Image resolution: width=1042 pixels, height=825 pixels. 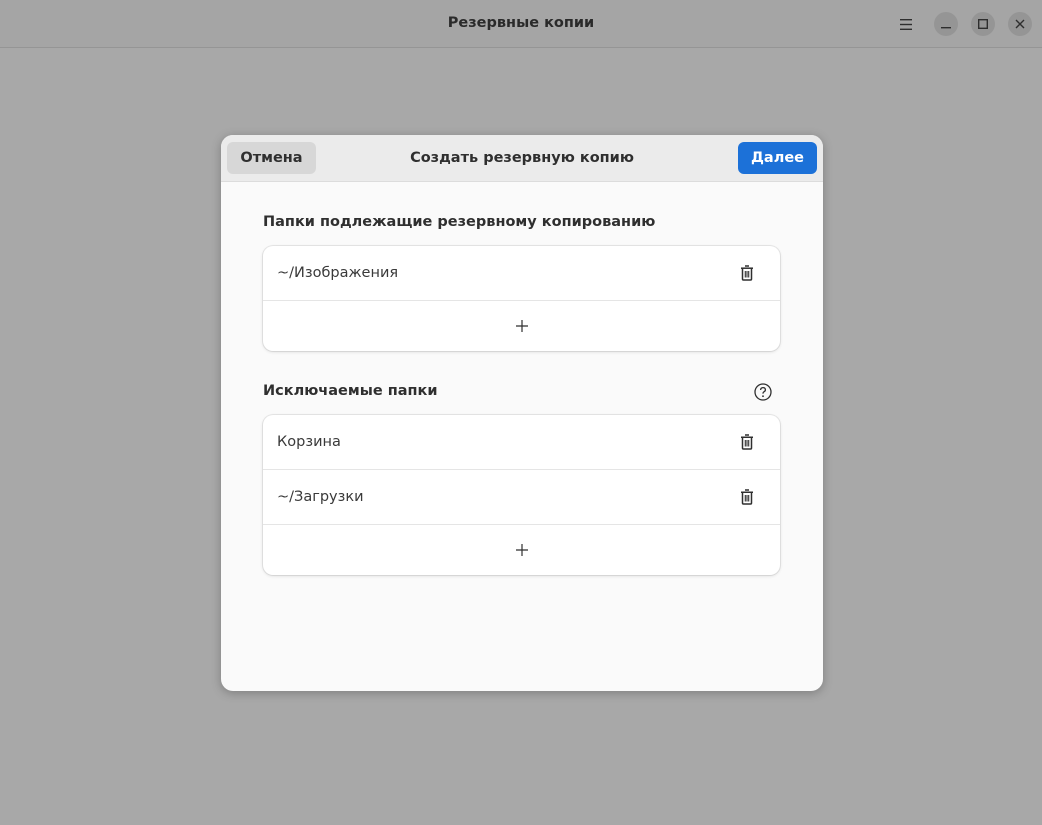 I want to click on maximize-button, so click(x=983, y=24).